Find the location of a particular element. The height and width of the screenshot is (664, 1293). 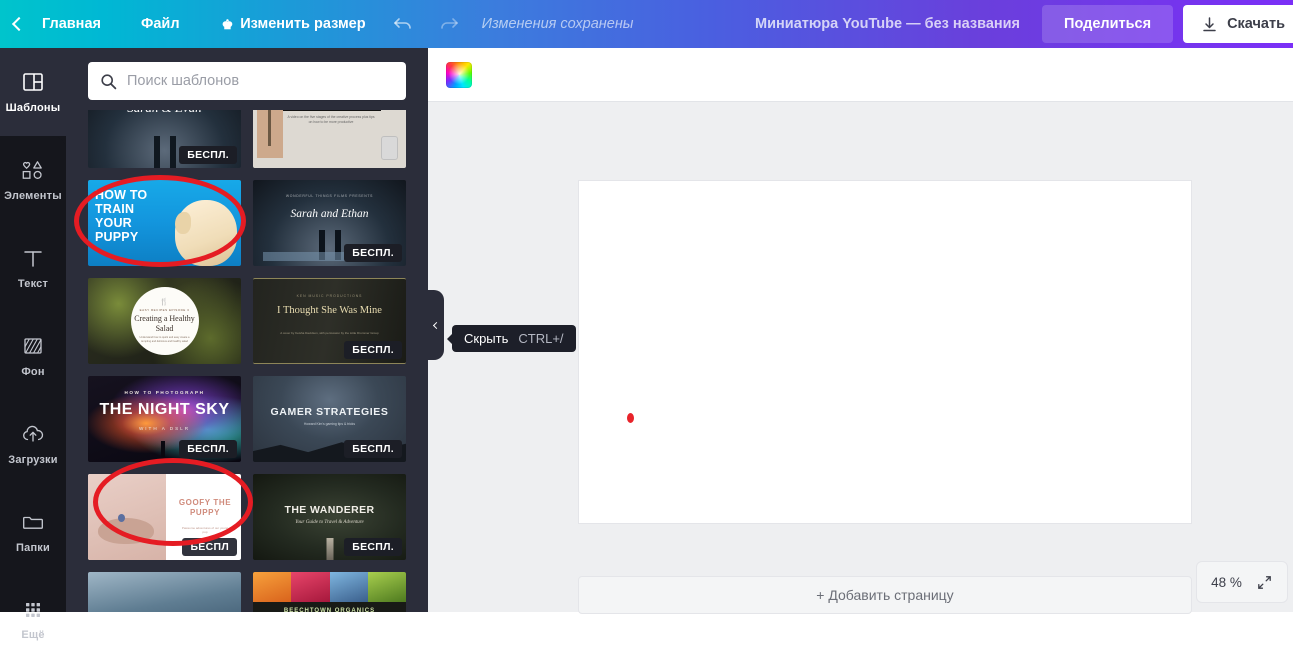

back-button is located at coordinates (19, 24).